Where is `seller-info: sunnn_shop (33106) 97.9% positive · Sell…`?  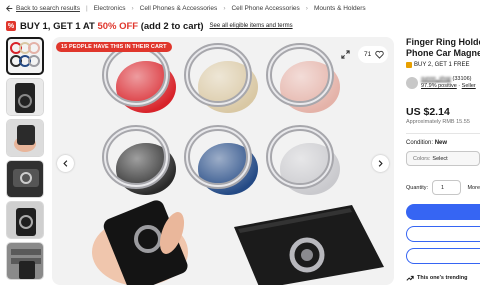 seller-info: sunnn_shop (33106) 97.9% positive · Sell… is located at coordinates (443, 83).